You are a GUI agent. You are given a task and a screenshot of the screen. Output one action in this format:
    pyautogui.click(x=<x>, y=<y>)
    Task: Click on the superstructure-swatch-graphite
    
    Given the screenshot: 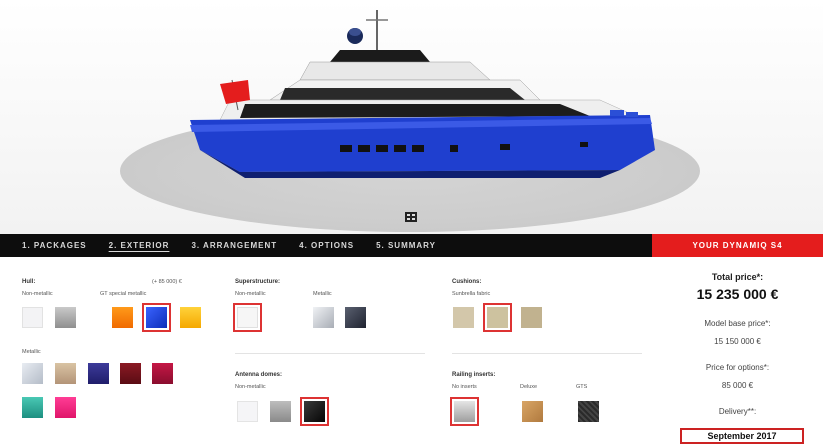 What is the action you would take?
    pyautogui.click(x=355, y=317)
    